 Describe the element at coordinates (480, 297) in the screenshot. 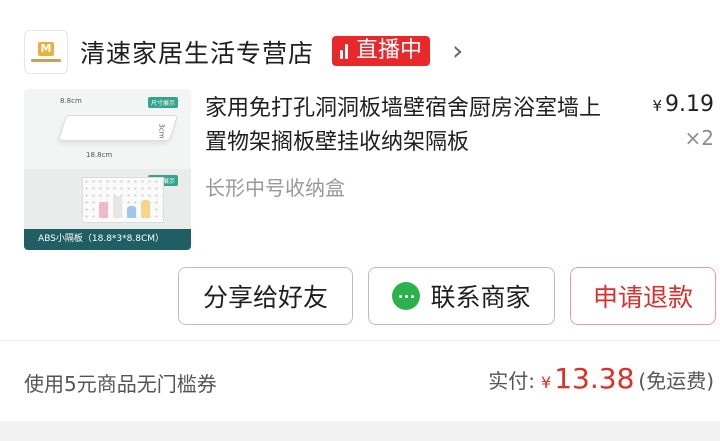

I see `contact-button-label: 联系商家` at that location.